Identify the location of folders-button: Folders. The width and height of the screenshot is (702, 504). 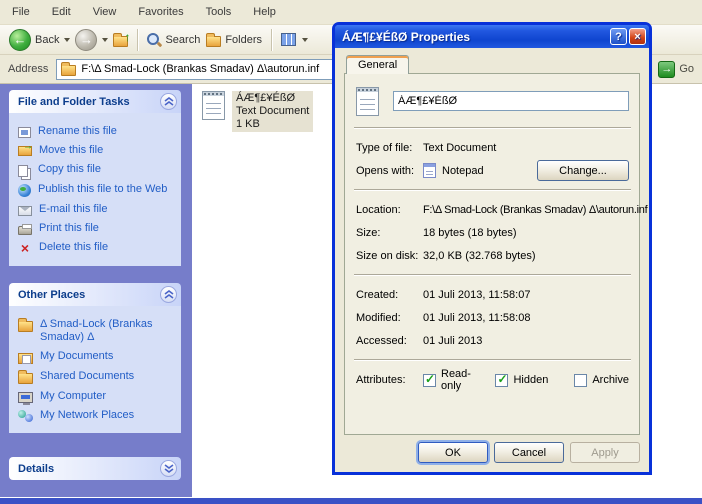
(234, 40).